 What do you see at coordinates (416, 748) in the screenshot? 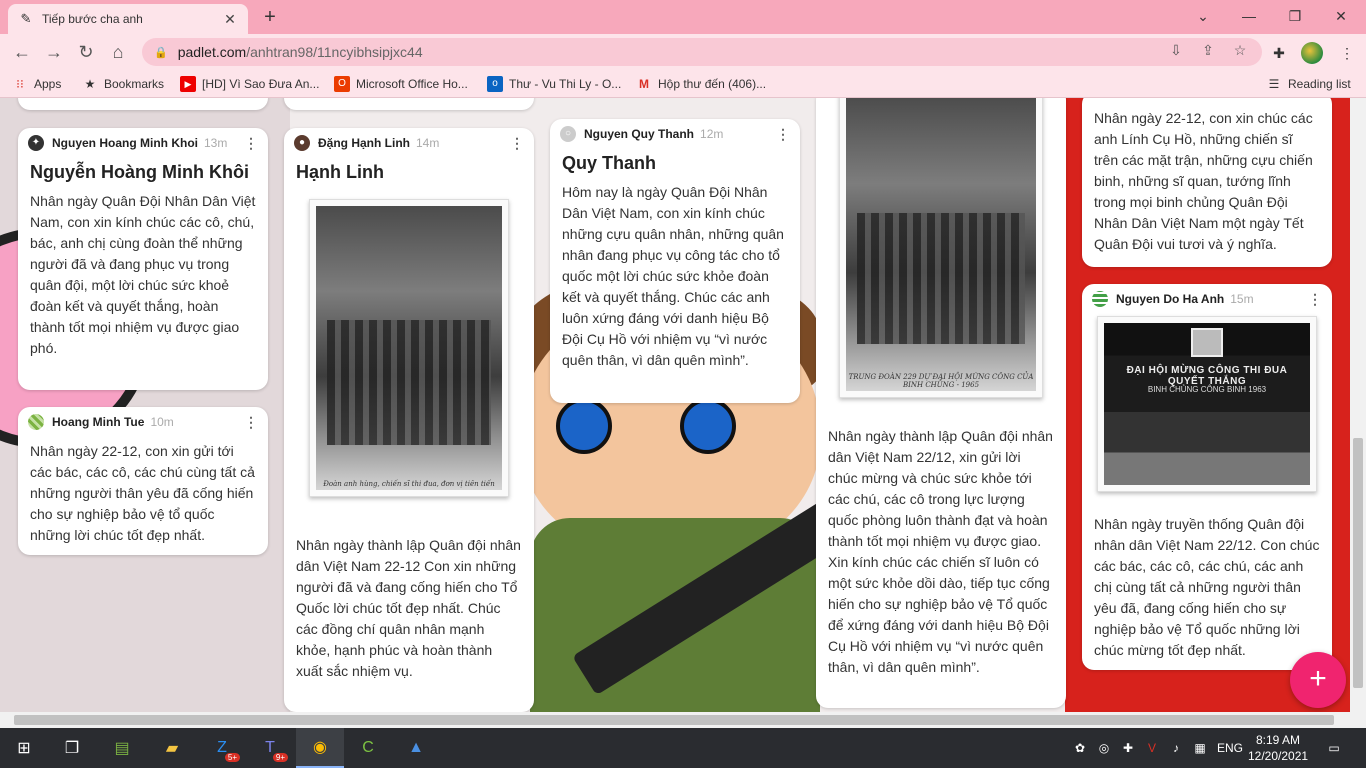
I see `photos-icon: ▲` at bounding box center [416, 748].